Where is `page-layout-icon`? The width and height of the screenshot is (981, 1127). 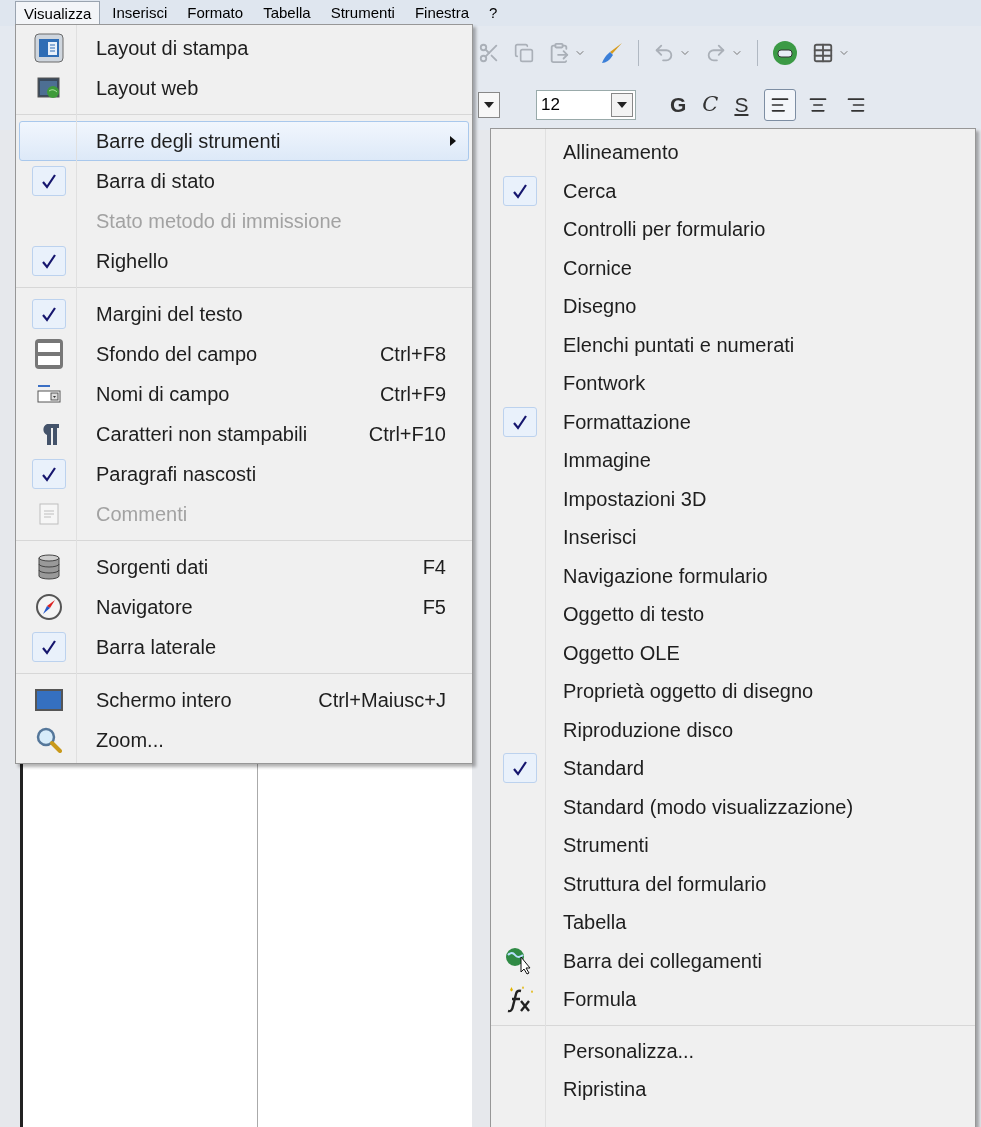
page-layout-icon is located at coordinates (49, 48).